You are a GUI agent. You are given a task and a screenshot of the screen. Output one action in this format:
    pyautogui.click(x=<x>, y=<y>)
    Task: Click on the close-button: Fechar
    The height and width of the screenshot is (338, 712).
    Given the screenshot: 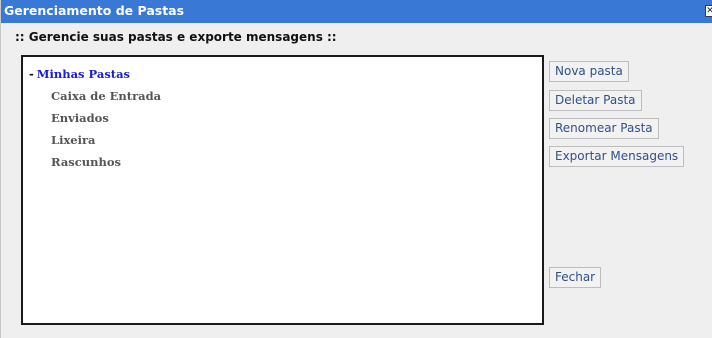 What is the action you would take?
    pyautogui.click(x=575, y=277)
    